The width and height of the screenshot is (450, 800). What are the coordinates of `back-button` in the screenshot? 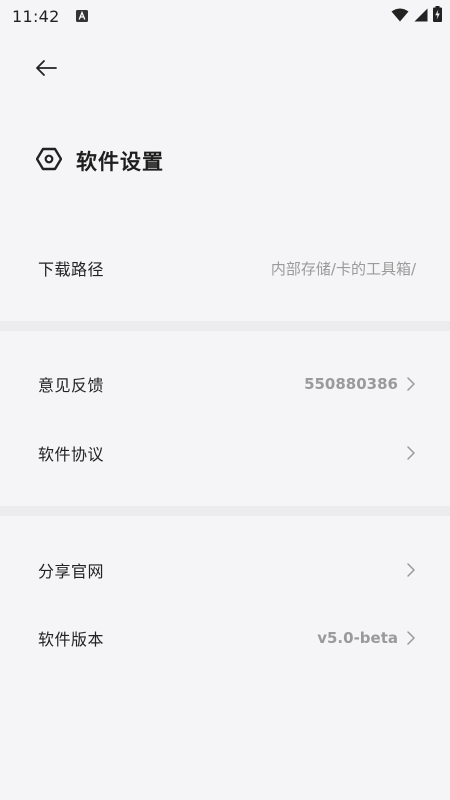 It's located at (46, 70).